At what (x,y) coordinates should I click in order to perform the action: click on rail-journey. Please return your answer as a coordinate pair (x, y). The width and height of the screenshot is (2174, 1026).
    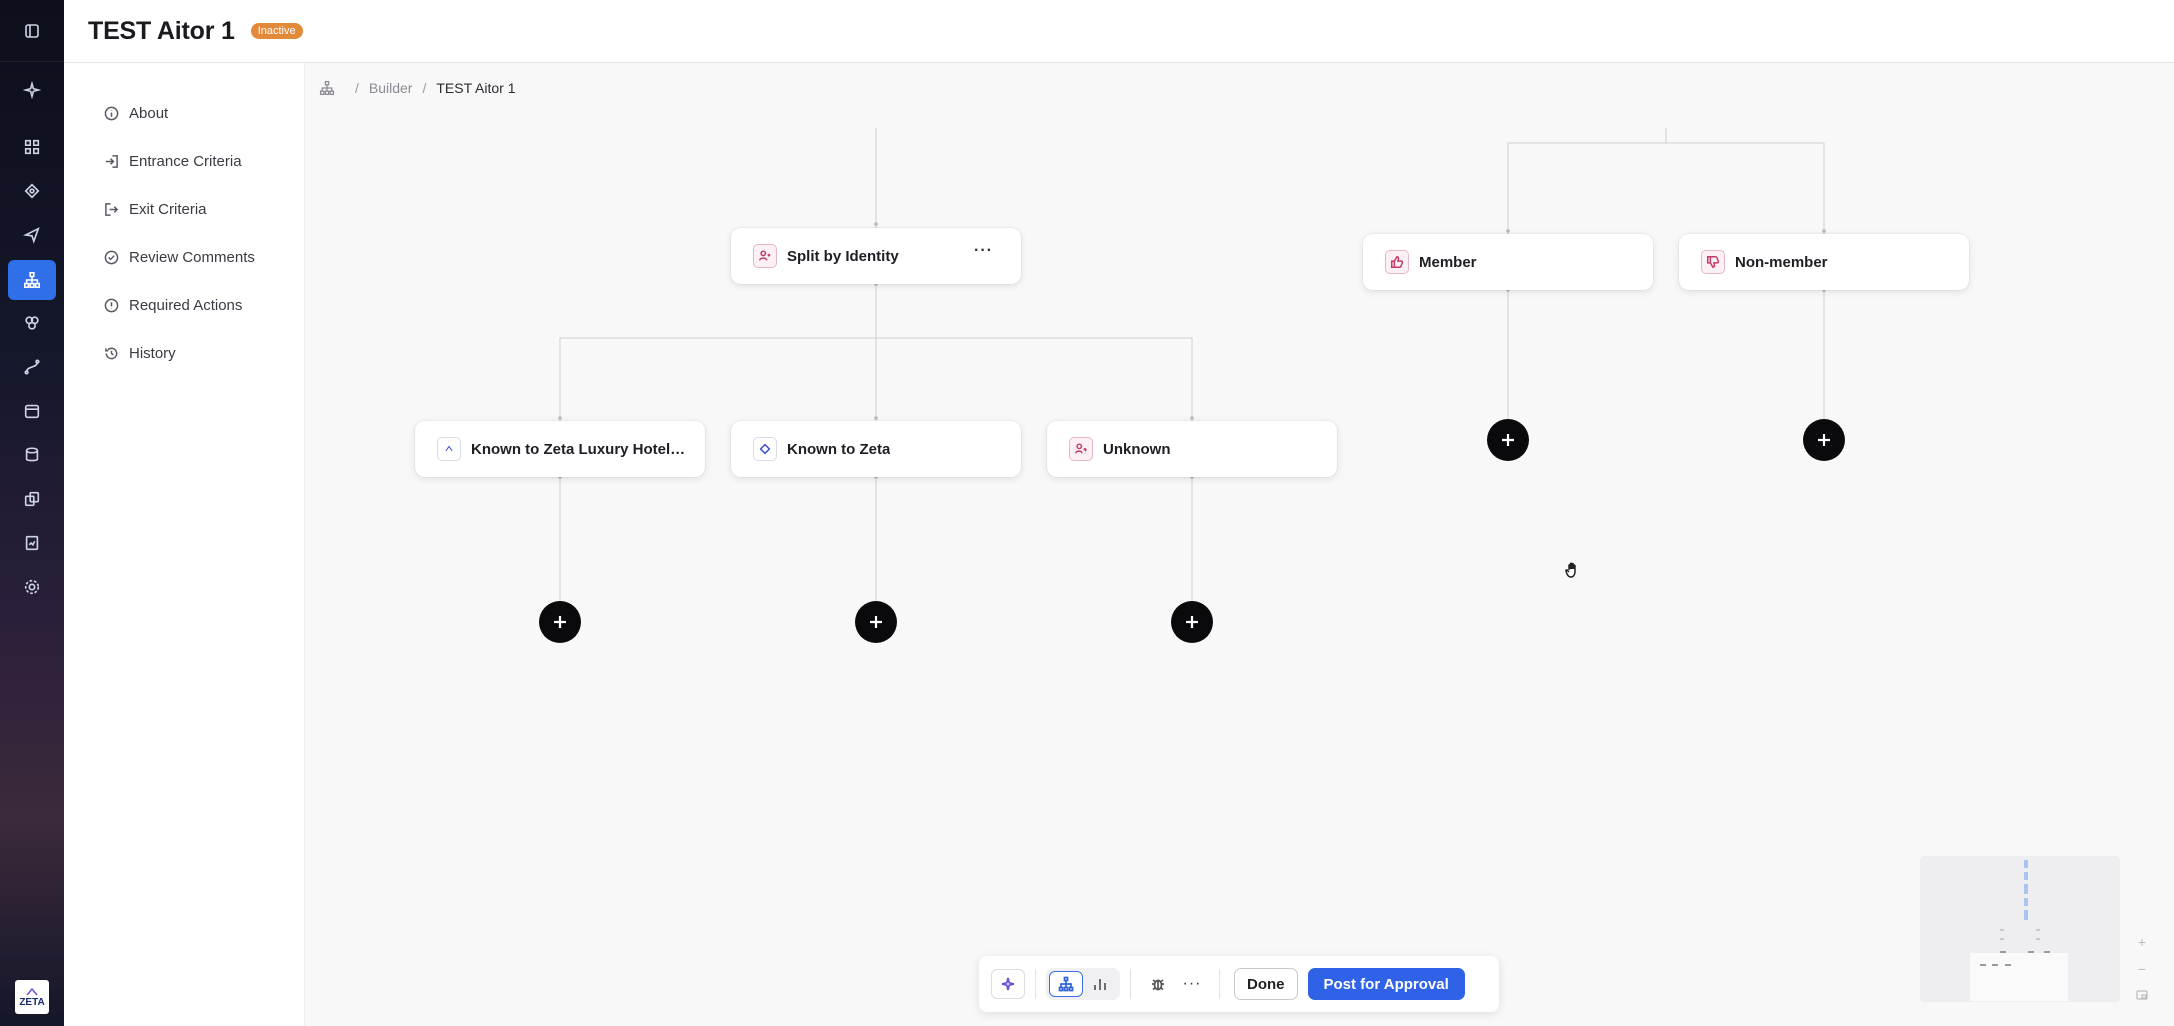
    Looking at the image, I should click on (32, 280).